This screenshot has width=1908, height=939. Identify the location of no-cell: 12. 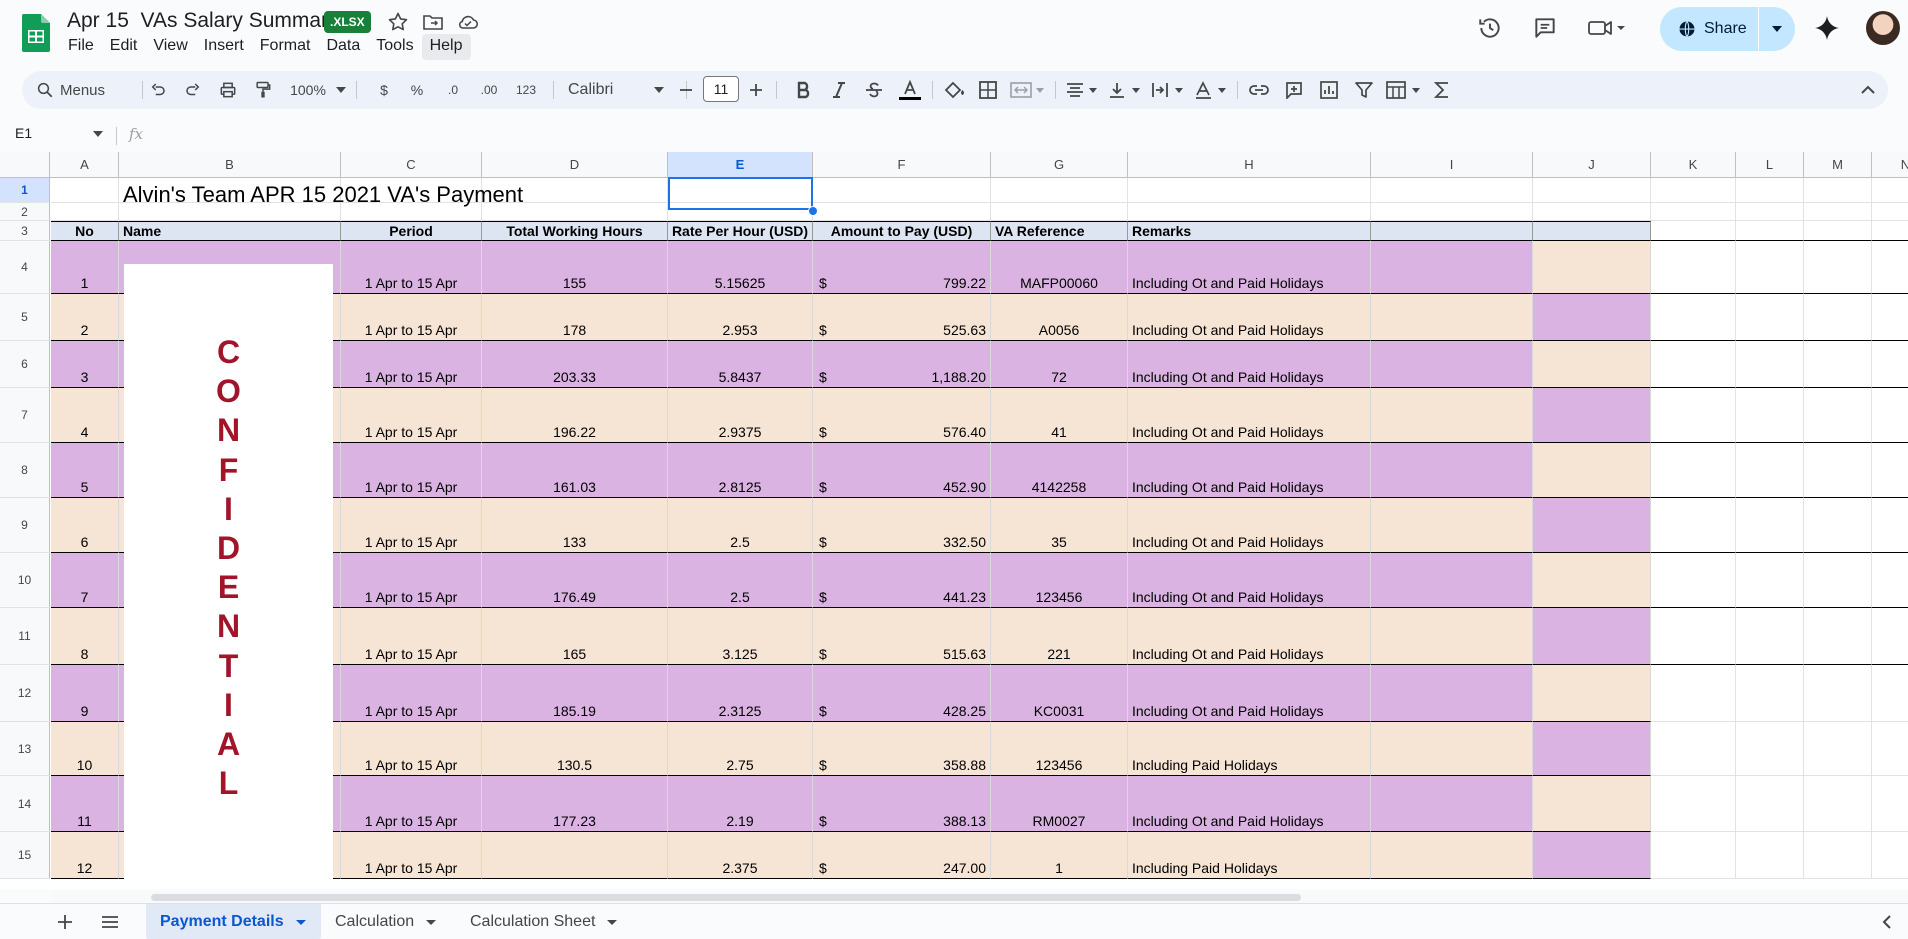
(85, 855).